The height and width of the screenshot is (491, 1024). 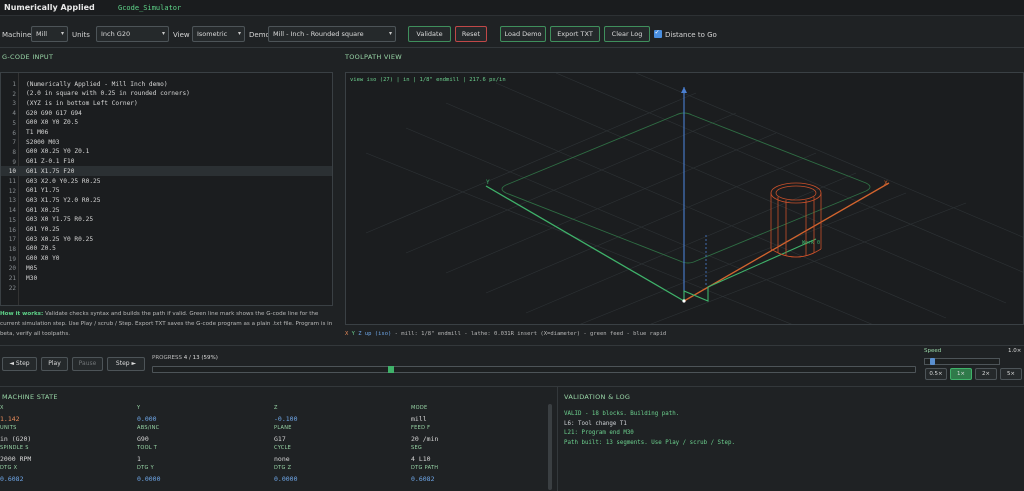 What do you see at coordinates (126, 364) in the screenshot?
I see `step-forward-button: Step ►` at bounding box center [126, 364].